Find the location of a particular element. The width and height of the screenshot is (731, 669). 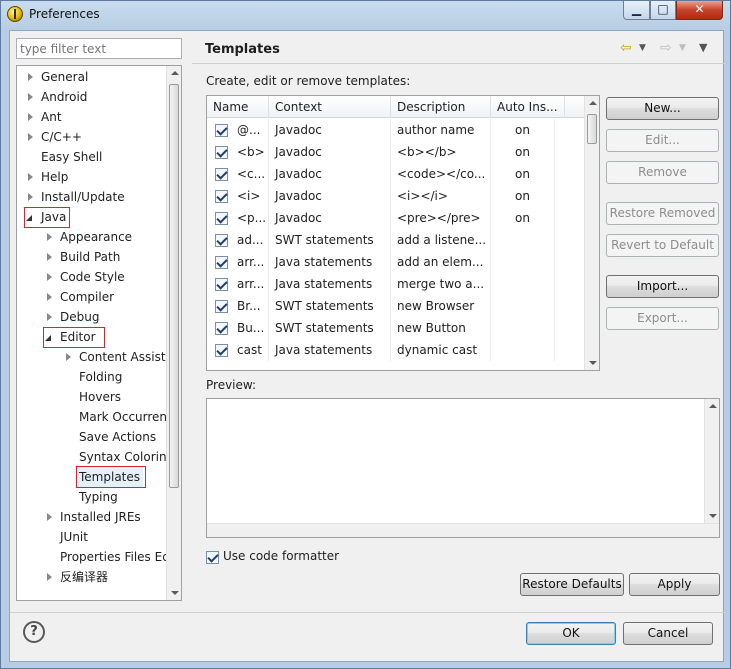

table-row: <p... Javadoc <pre></pre> on is located at coordinates (396, 218).